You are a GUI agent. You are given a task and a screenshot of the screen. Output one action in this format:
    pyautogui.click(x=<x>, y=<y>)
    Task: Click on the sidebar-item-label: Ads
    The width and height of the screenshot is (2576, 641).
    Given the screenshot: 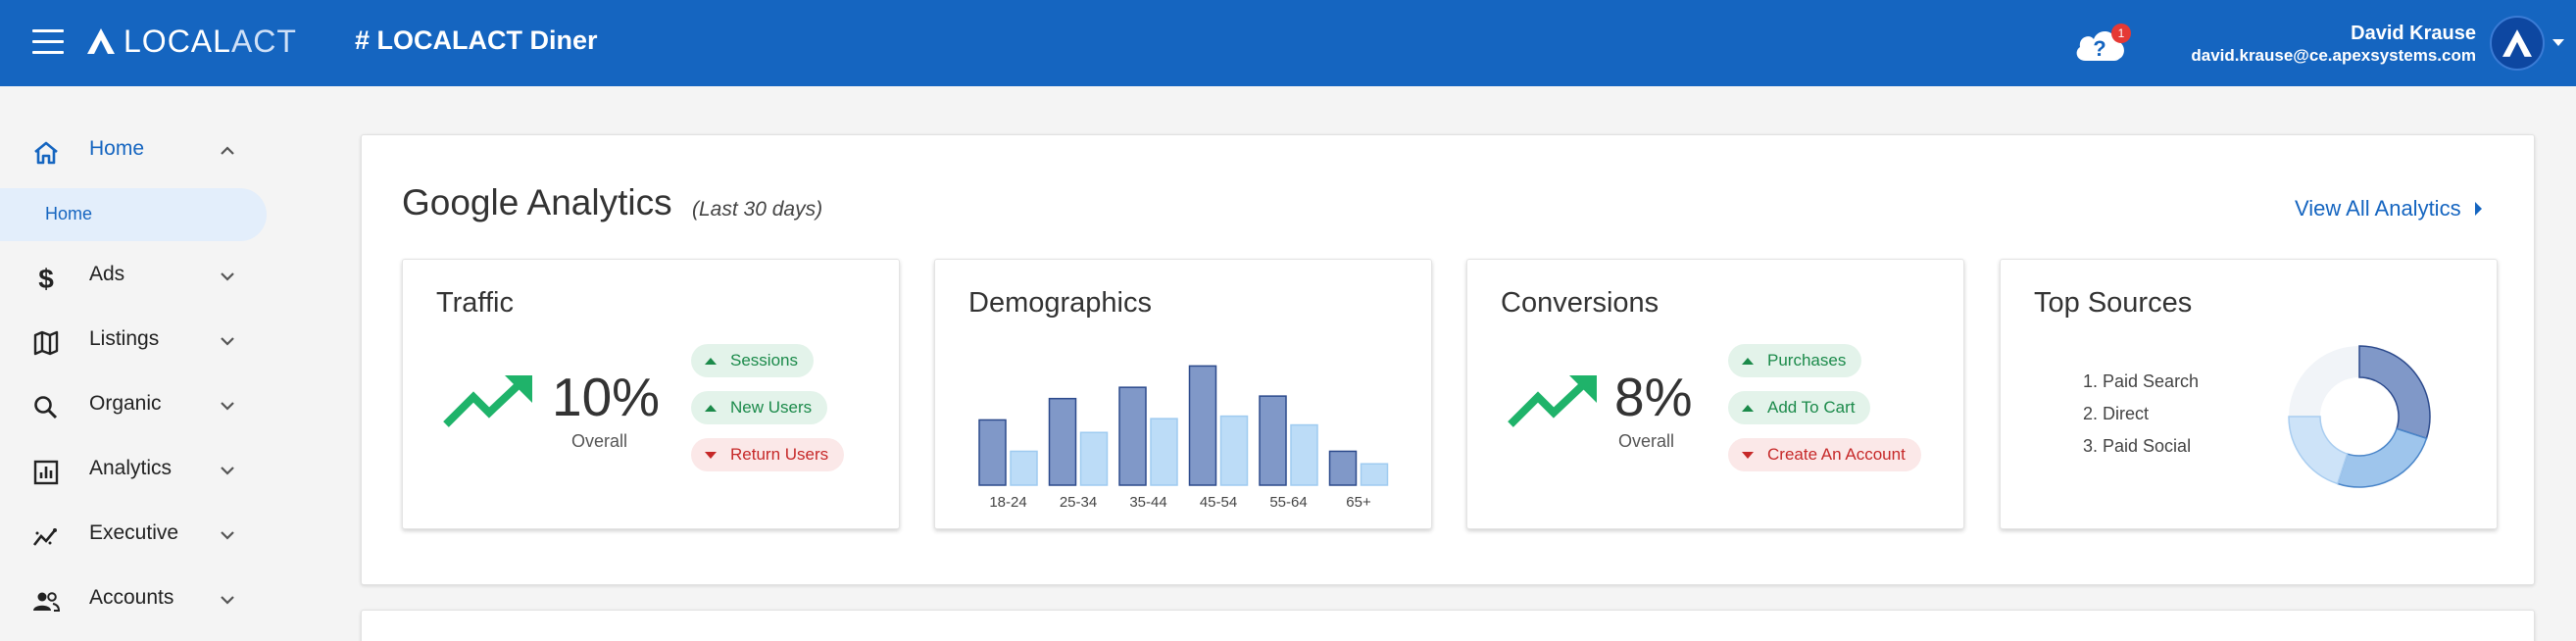 What is the action you would take?
    pyautogui.click(x=107, y=274)
    